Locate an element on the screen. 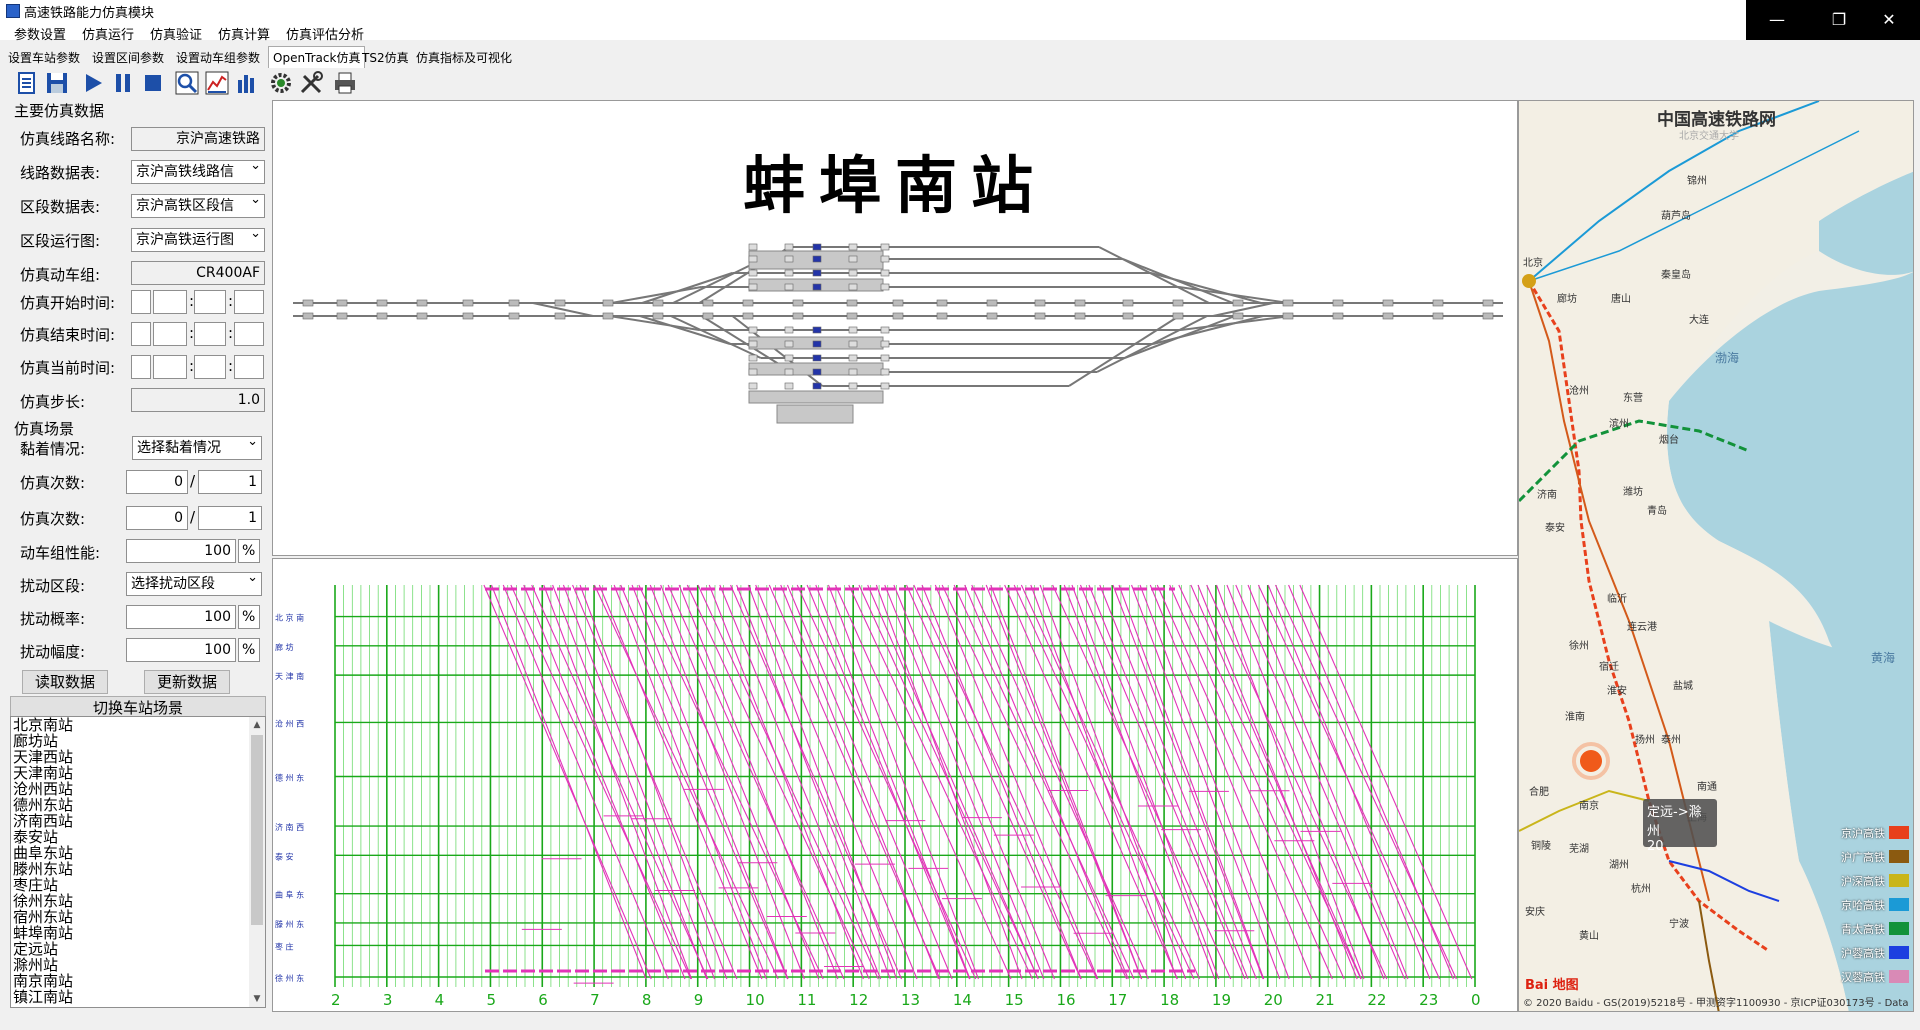 This screenshot has width=1920, height=1030. step-field: 1.0 is located at coordinates (198, 400).